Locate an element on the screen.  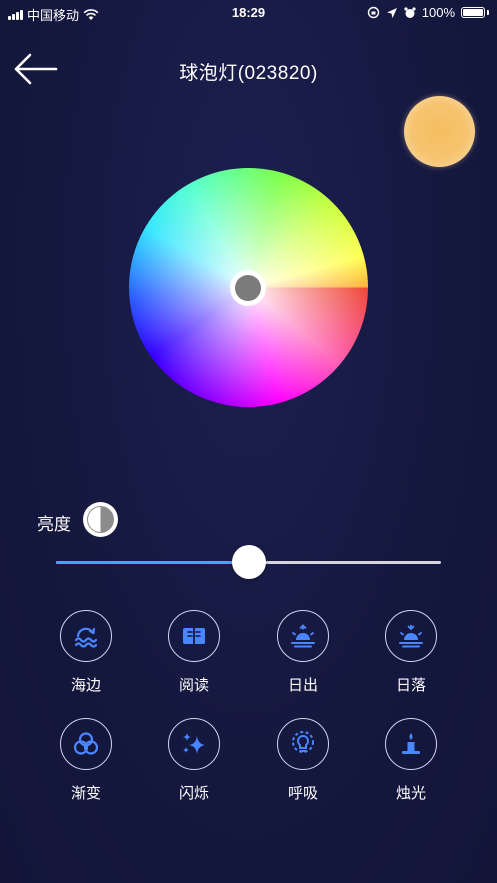
mode-breathe: 呼吸 is located at coordinates (303, 760).